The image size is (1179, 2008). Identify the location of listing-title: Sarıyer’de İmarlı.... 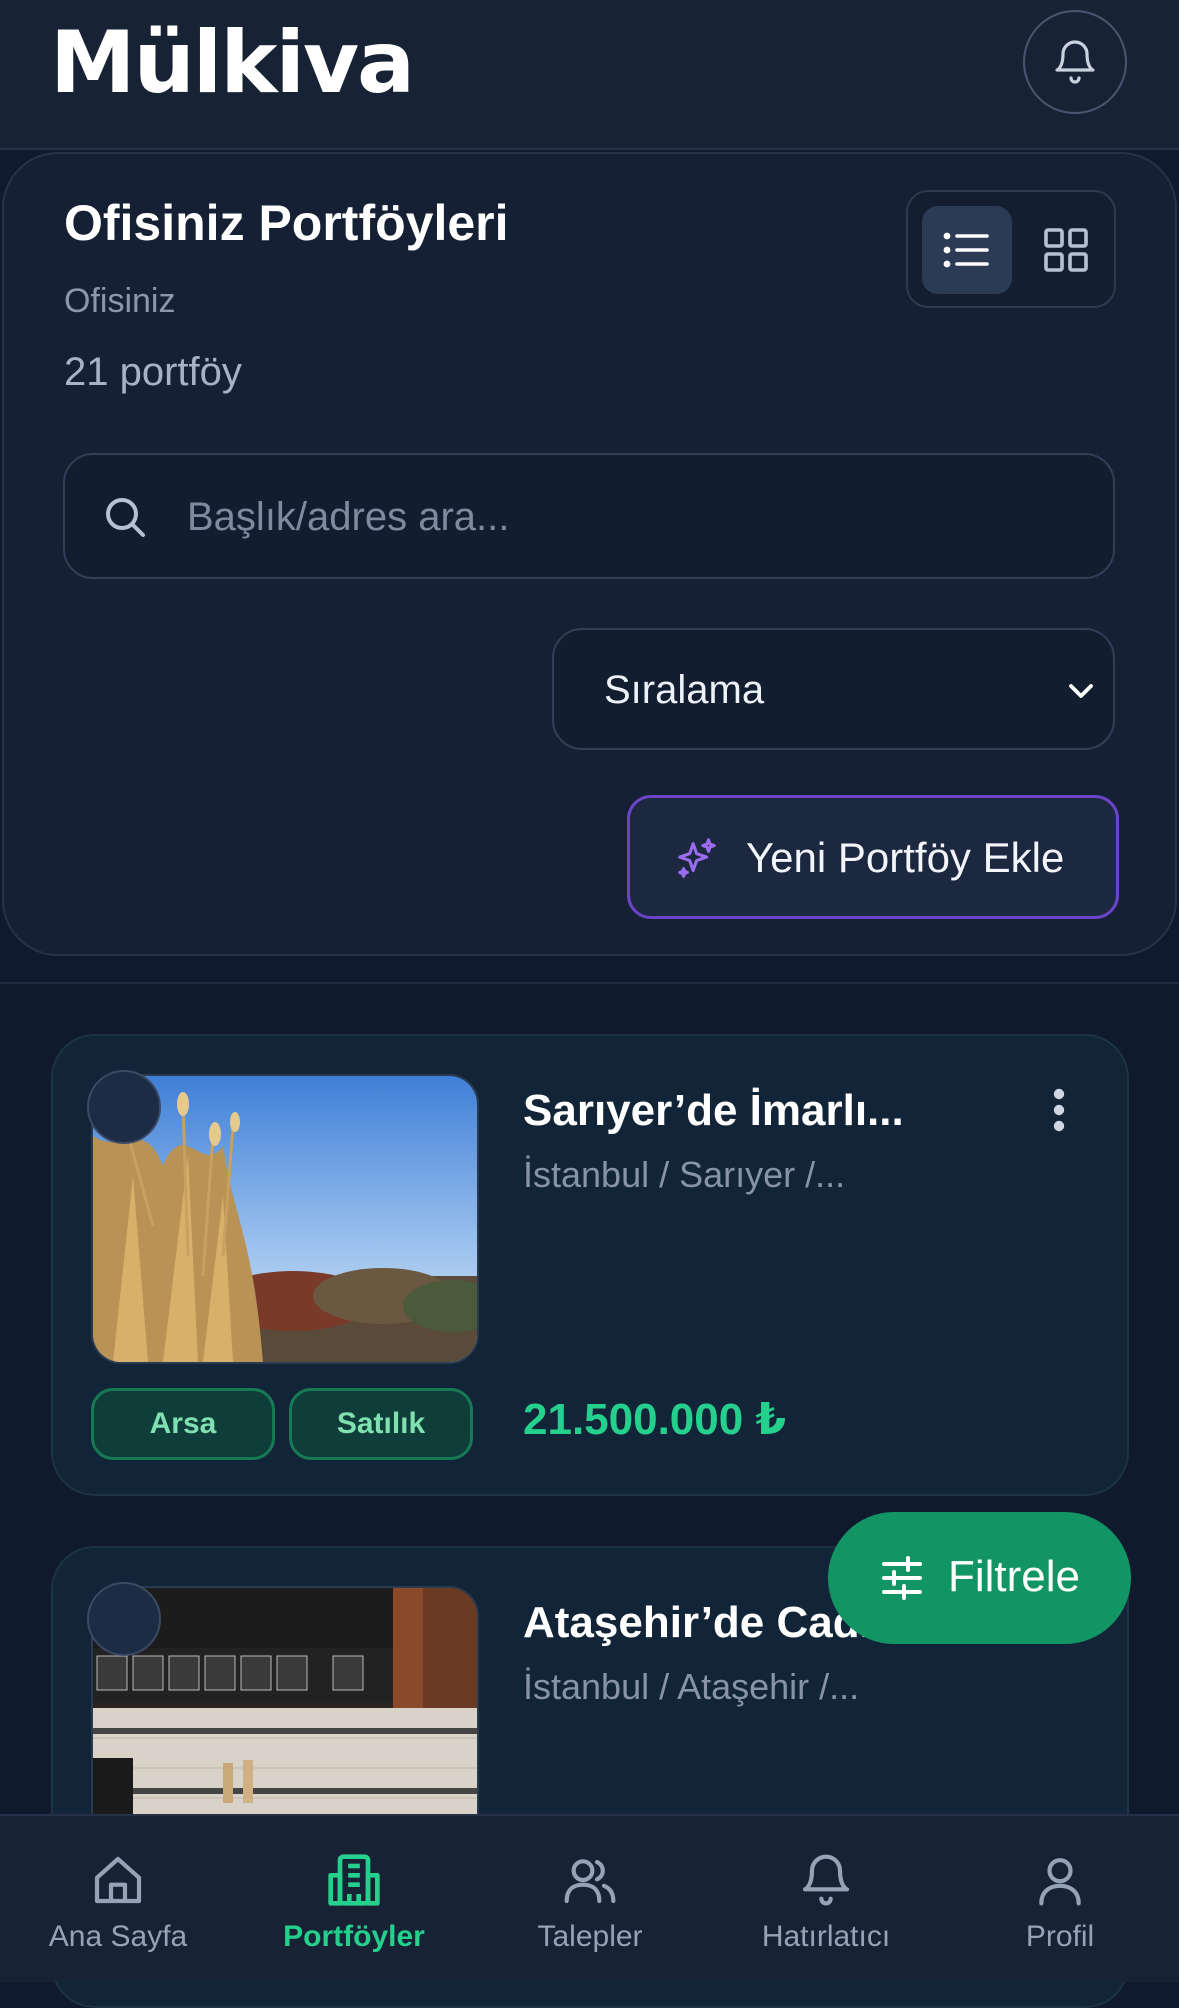
(713, 1110).